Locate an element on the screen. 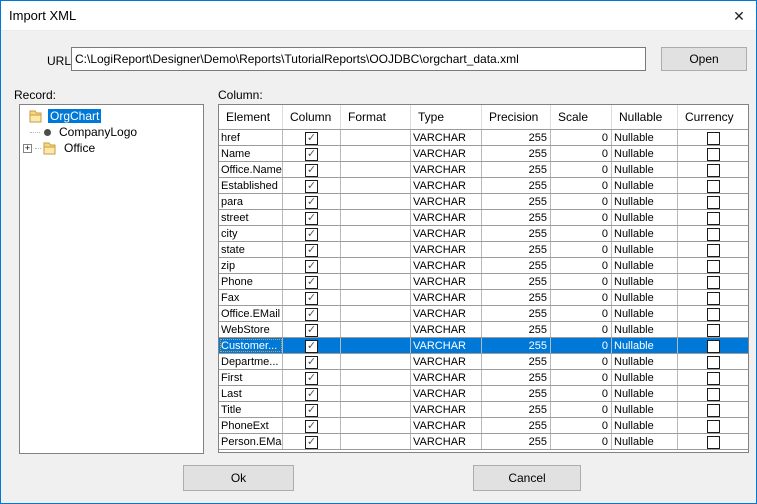 The height and width of the screenshot is (504, 757). element-cell: href is located at coordinates (251, 137).